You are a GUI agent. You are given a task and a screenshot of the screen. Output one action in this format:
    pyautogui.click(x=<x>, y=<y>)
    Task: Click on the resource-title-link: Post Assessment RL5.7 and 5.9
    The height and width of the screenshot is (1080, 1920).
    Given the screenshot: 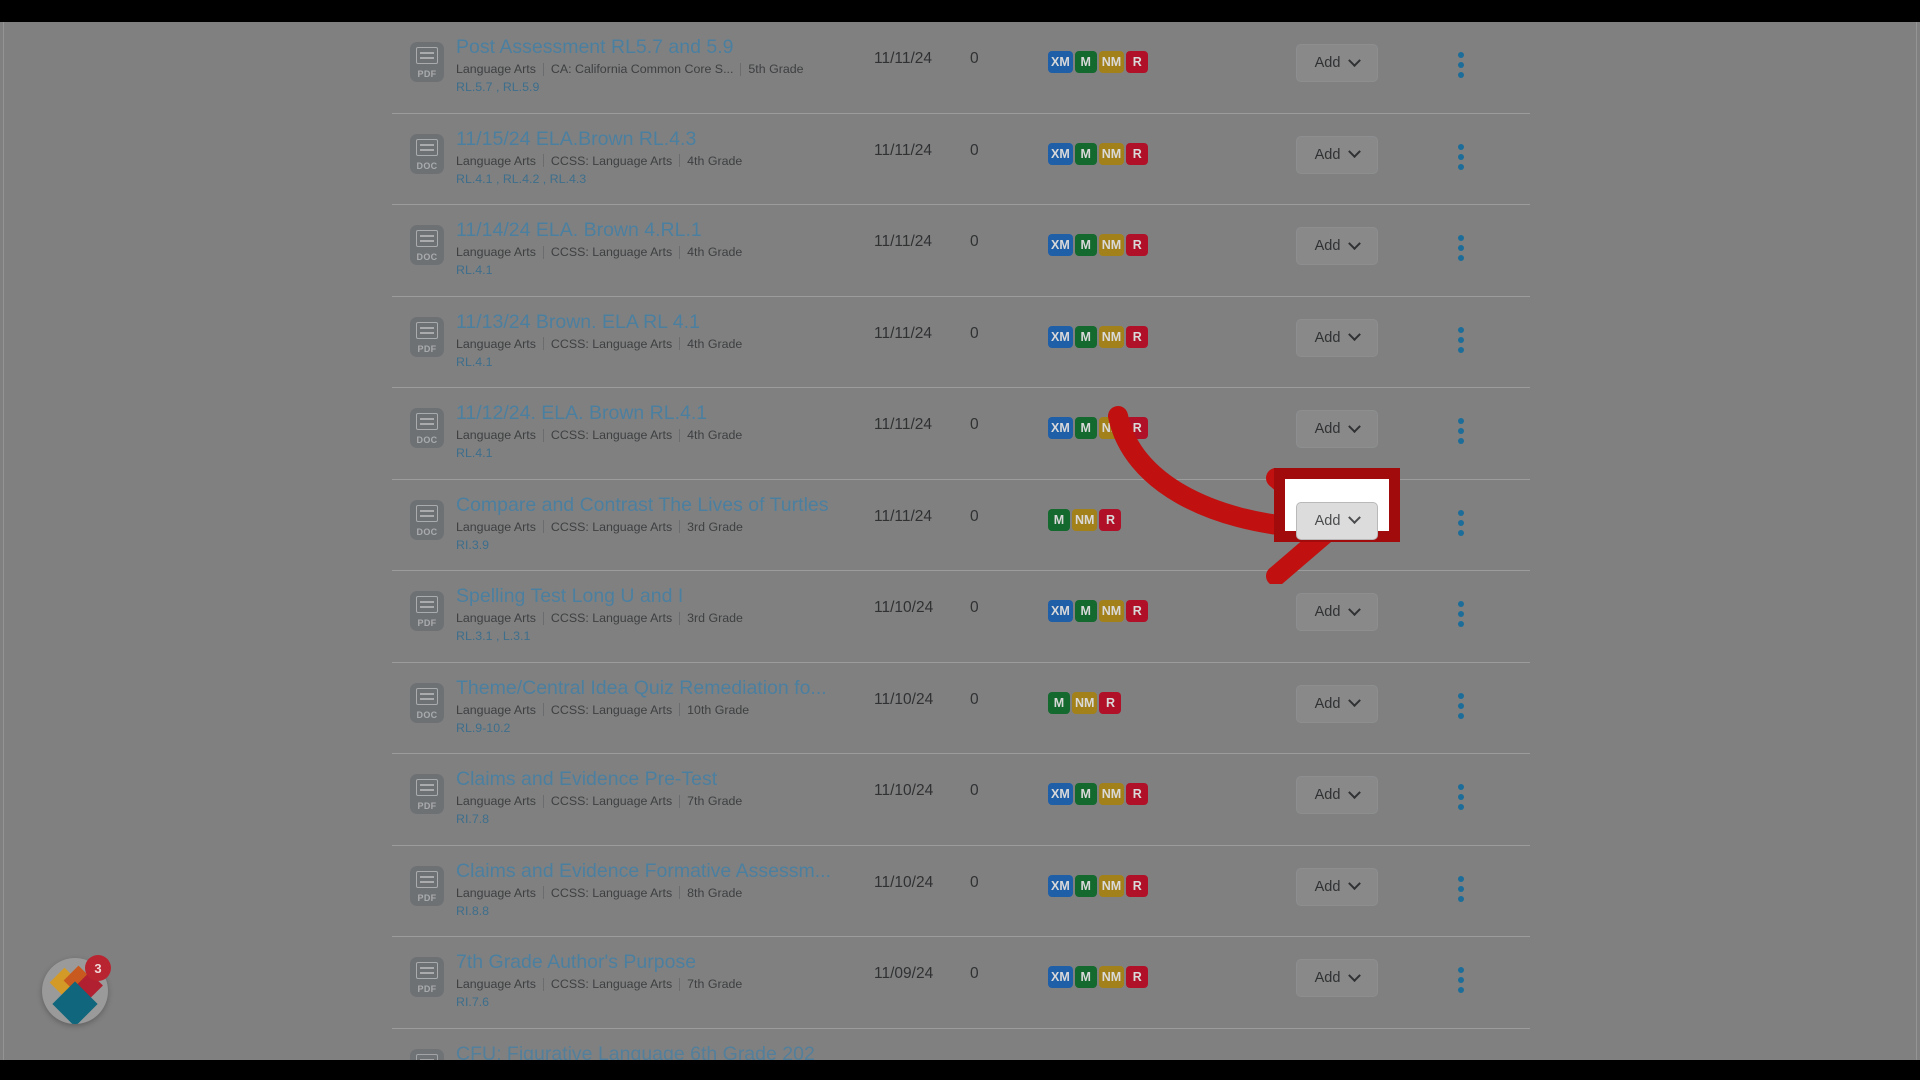 What is the action you would take?
    pyautogui.click(x=665, y=47)
    